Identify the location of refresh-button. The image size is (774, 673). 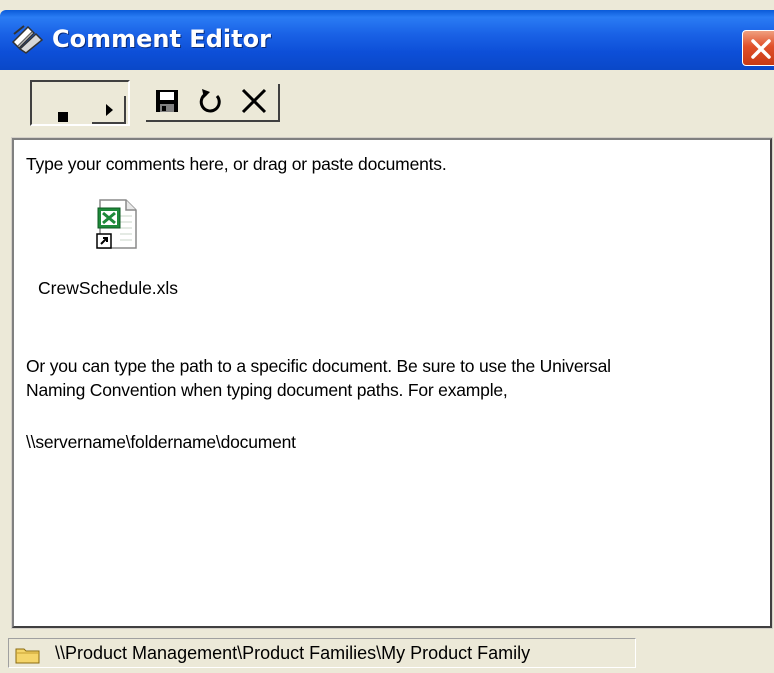
(211, 102).